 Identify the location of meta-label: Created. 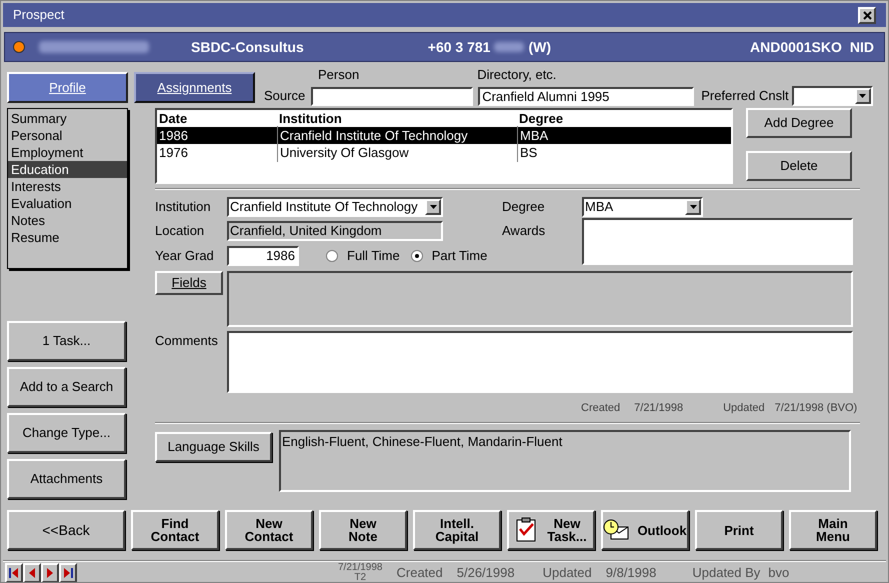
(600, 407).